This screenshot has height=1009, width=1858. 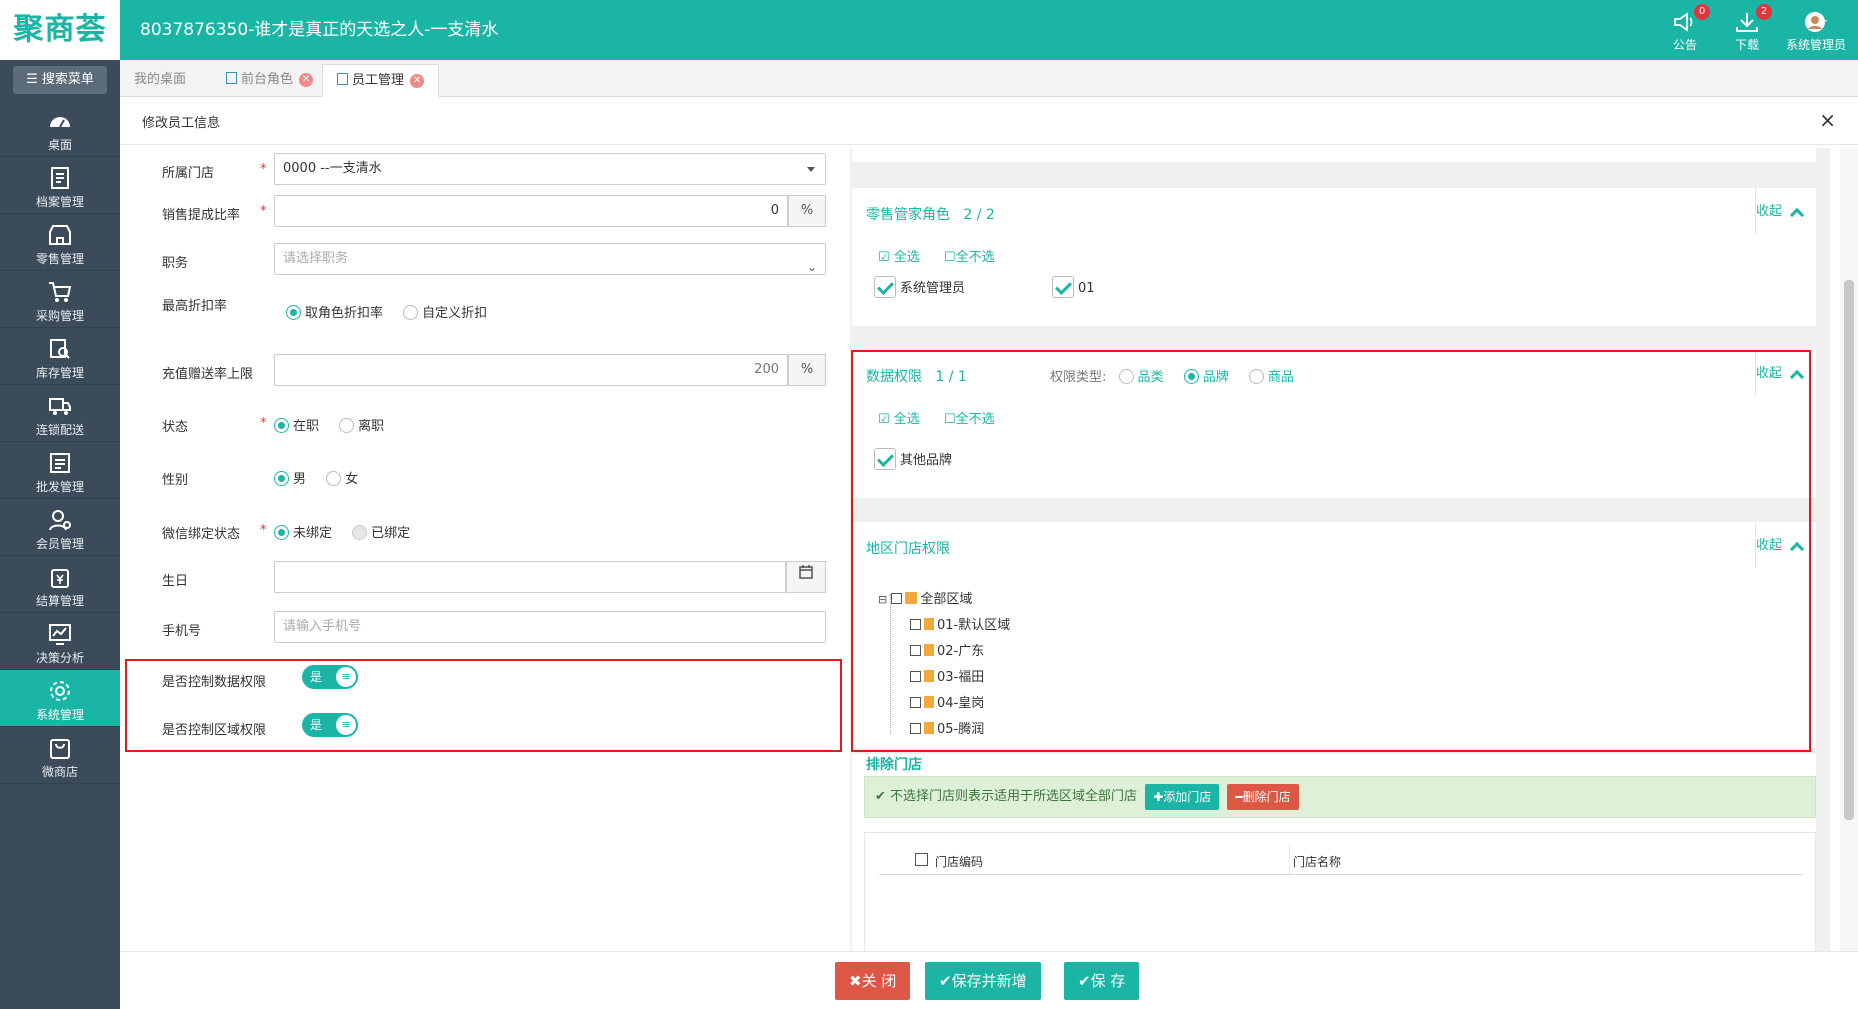 I want to click on inventory-icon, so click(x=60, y=349).